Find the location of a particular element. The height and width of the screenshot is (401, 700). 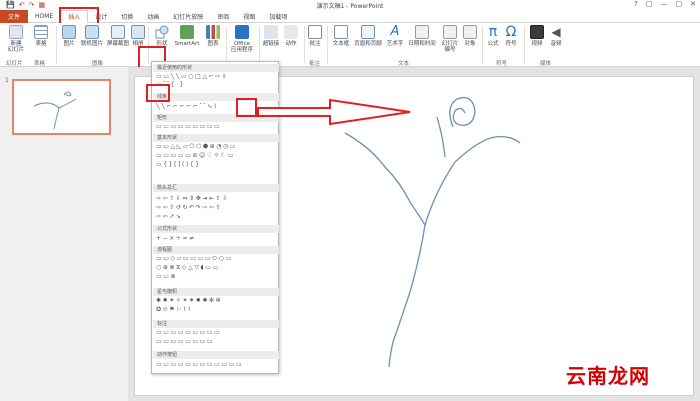

annotation-arrow is located at coordinates (334, 112).